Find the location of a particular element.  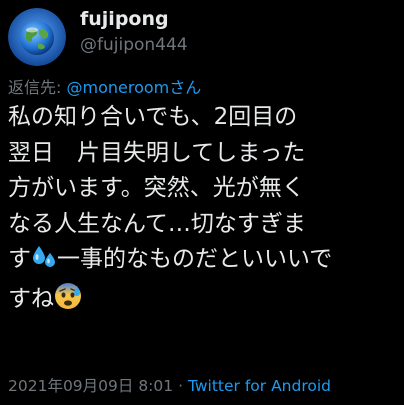

anxious-face-icon is located at coordinates (68, 302).